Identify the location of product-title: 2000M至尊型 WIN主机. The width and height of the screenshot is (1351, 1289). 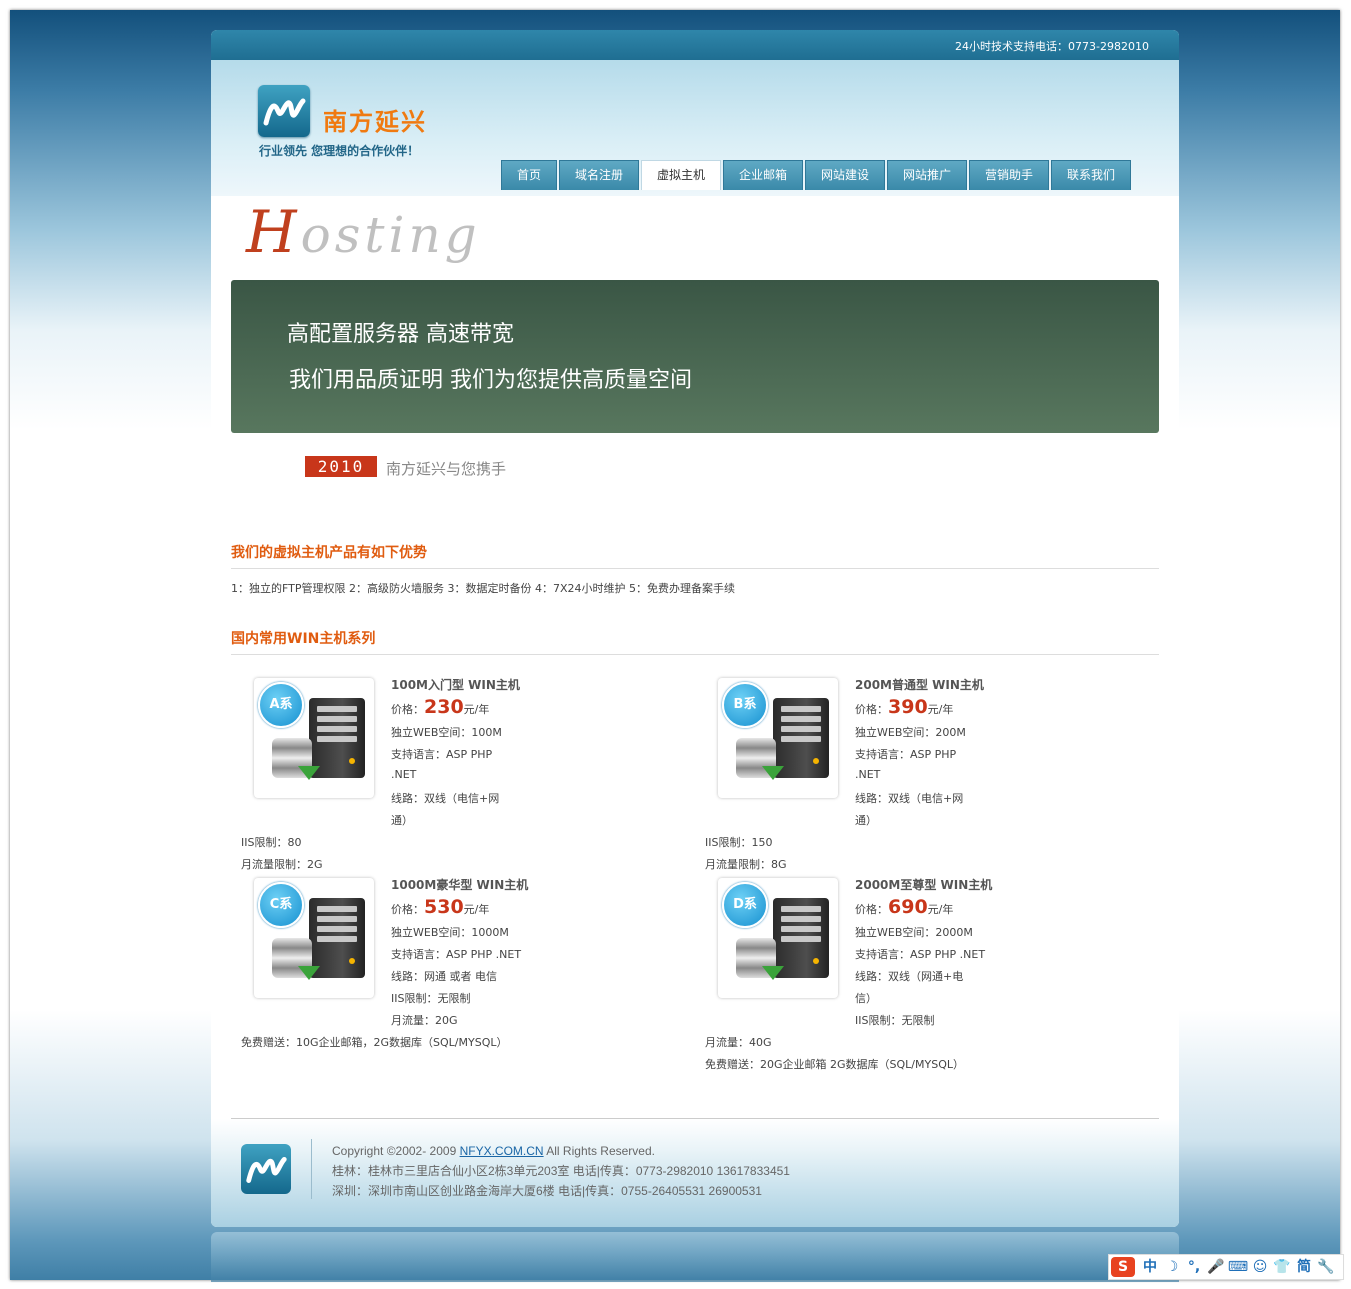
(923, 884).